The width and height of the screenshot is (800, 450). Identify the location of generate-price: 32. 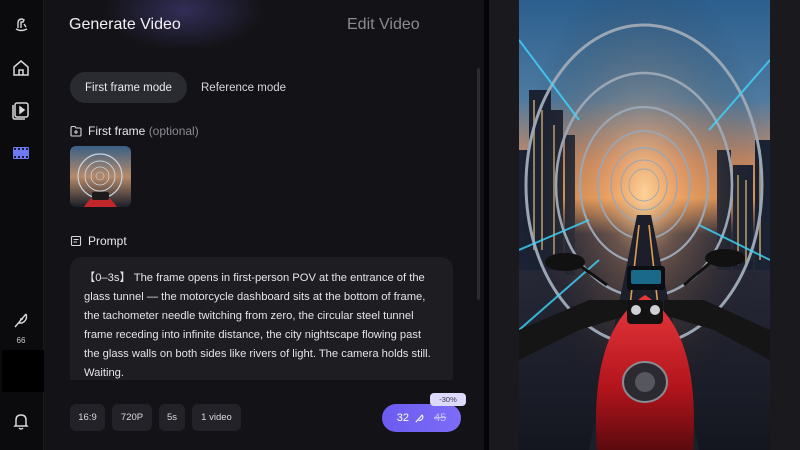
(402, 418).